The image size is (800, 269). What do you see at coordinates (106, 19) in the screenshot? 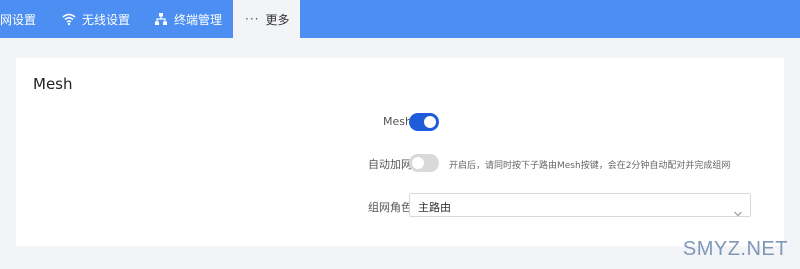
I see `nav-item-label: 无线设置` at bounding box center [106, 19].